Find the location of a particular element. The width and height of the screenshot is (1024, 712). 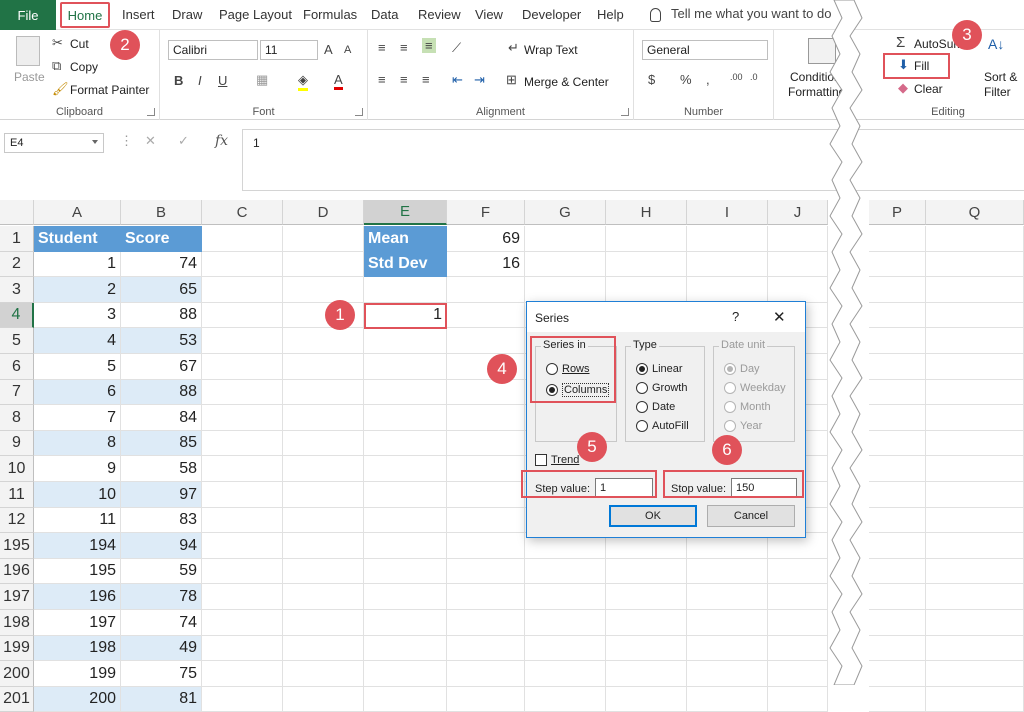

align-bottom-icon: ≡ is located at coordinates (429, 45).